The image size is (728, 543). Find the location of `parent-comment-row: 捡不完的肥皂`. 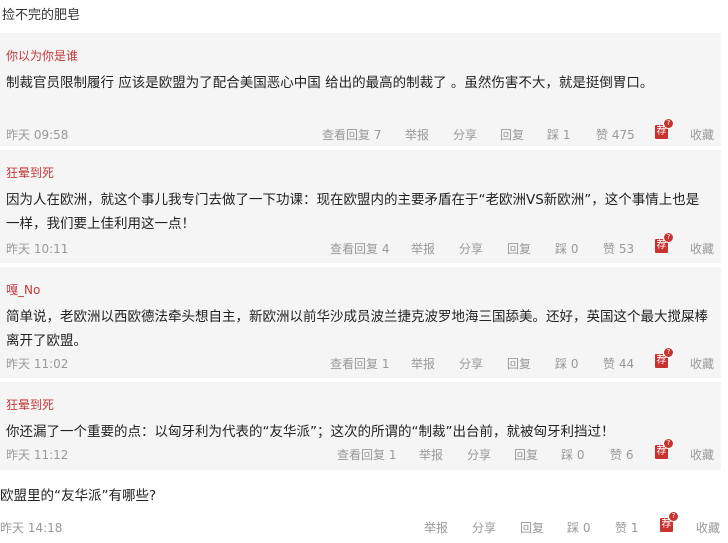

parent-comment-row: 捡不完的肥皂 is located at coordinates (364, 14).